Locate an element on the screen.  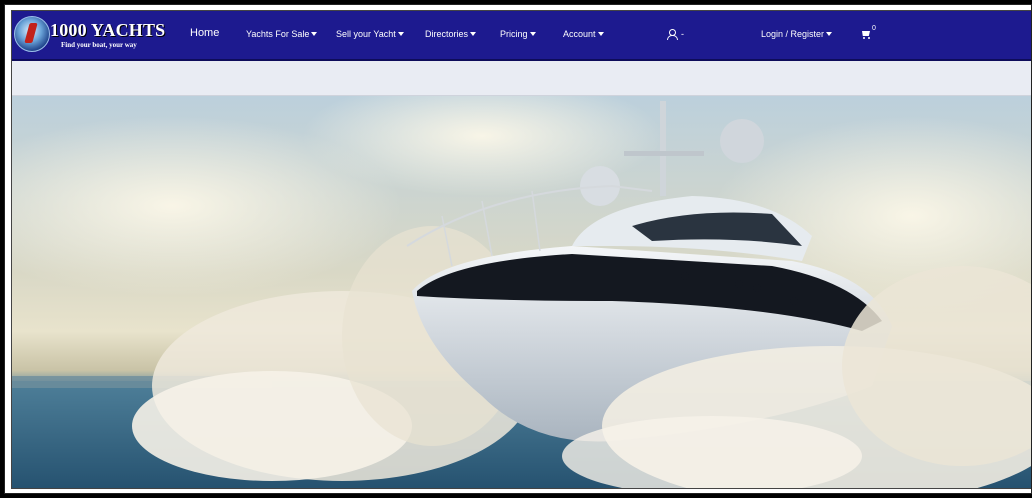
secondary-bar is located at coordinates (521, 78).